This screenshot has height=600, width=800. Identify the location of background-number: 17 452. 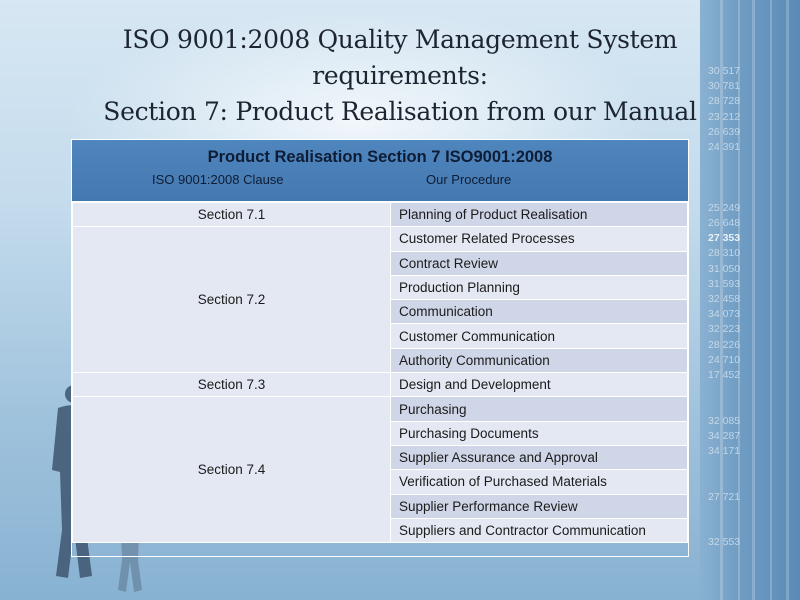
(724, 375).